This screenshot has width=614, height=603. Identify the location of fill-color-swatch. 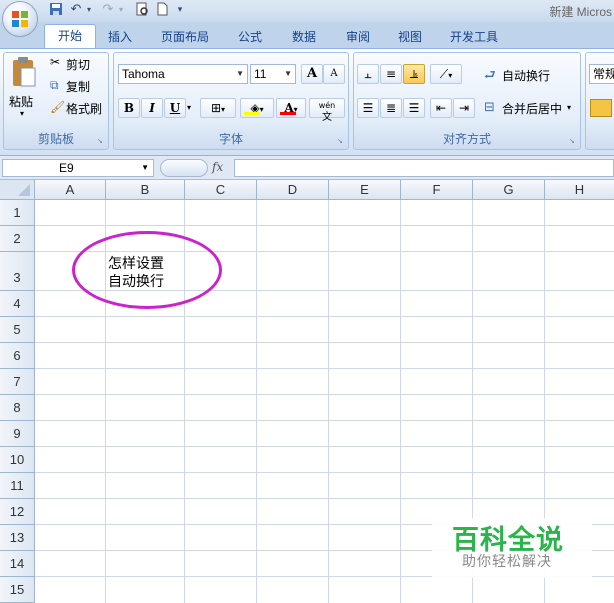
(252, 113).